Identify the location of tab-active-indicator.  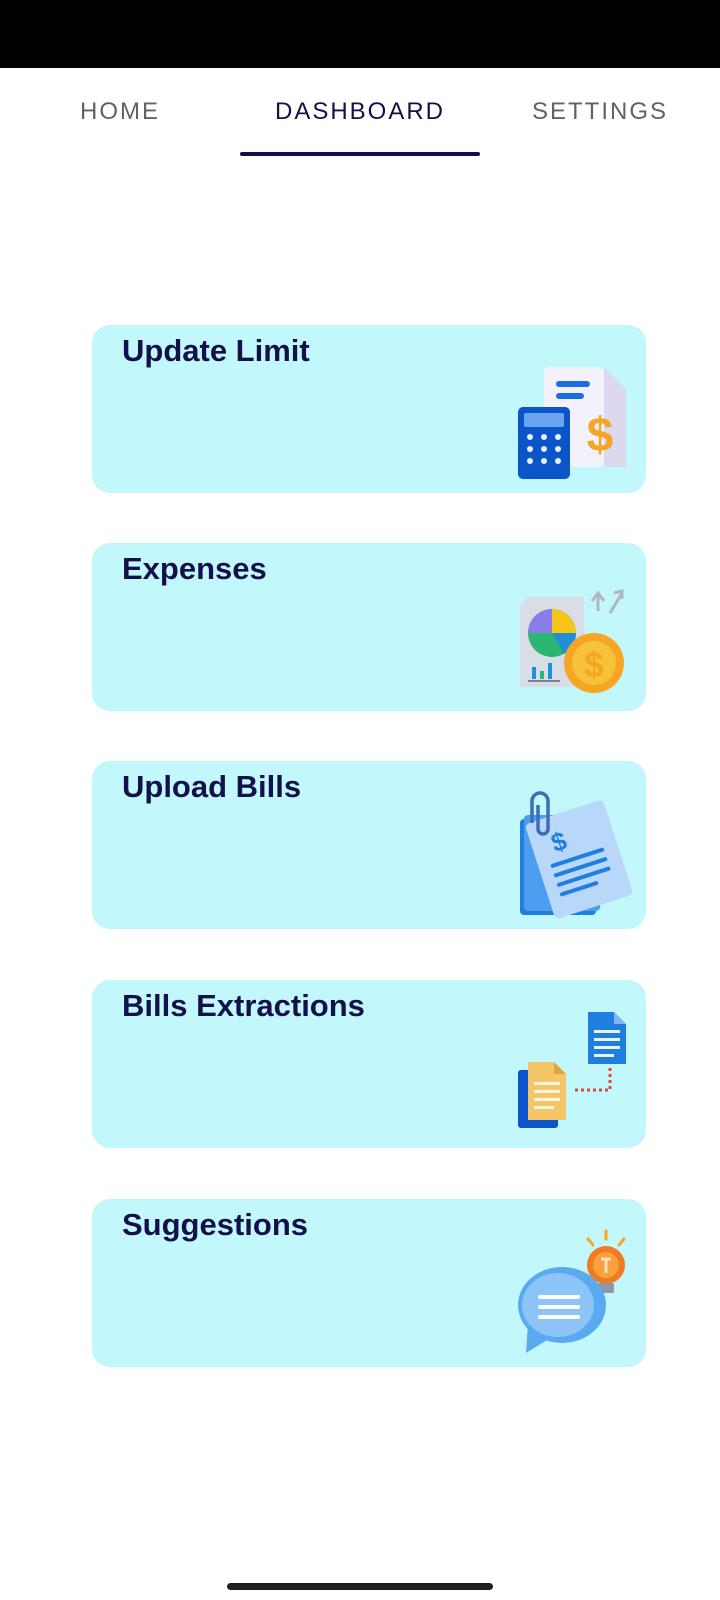
(360, 154).